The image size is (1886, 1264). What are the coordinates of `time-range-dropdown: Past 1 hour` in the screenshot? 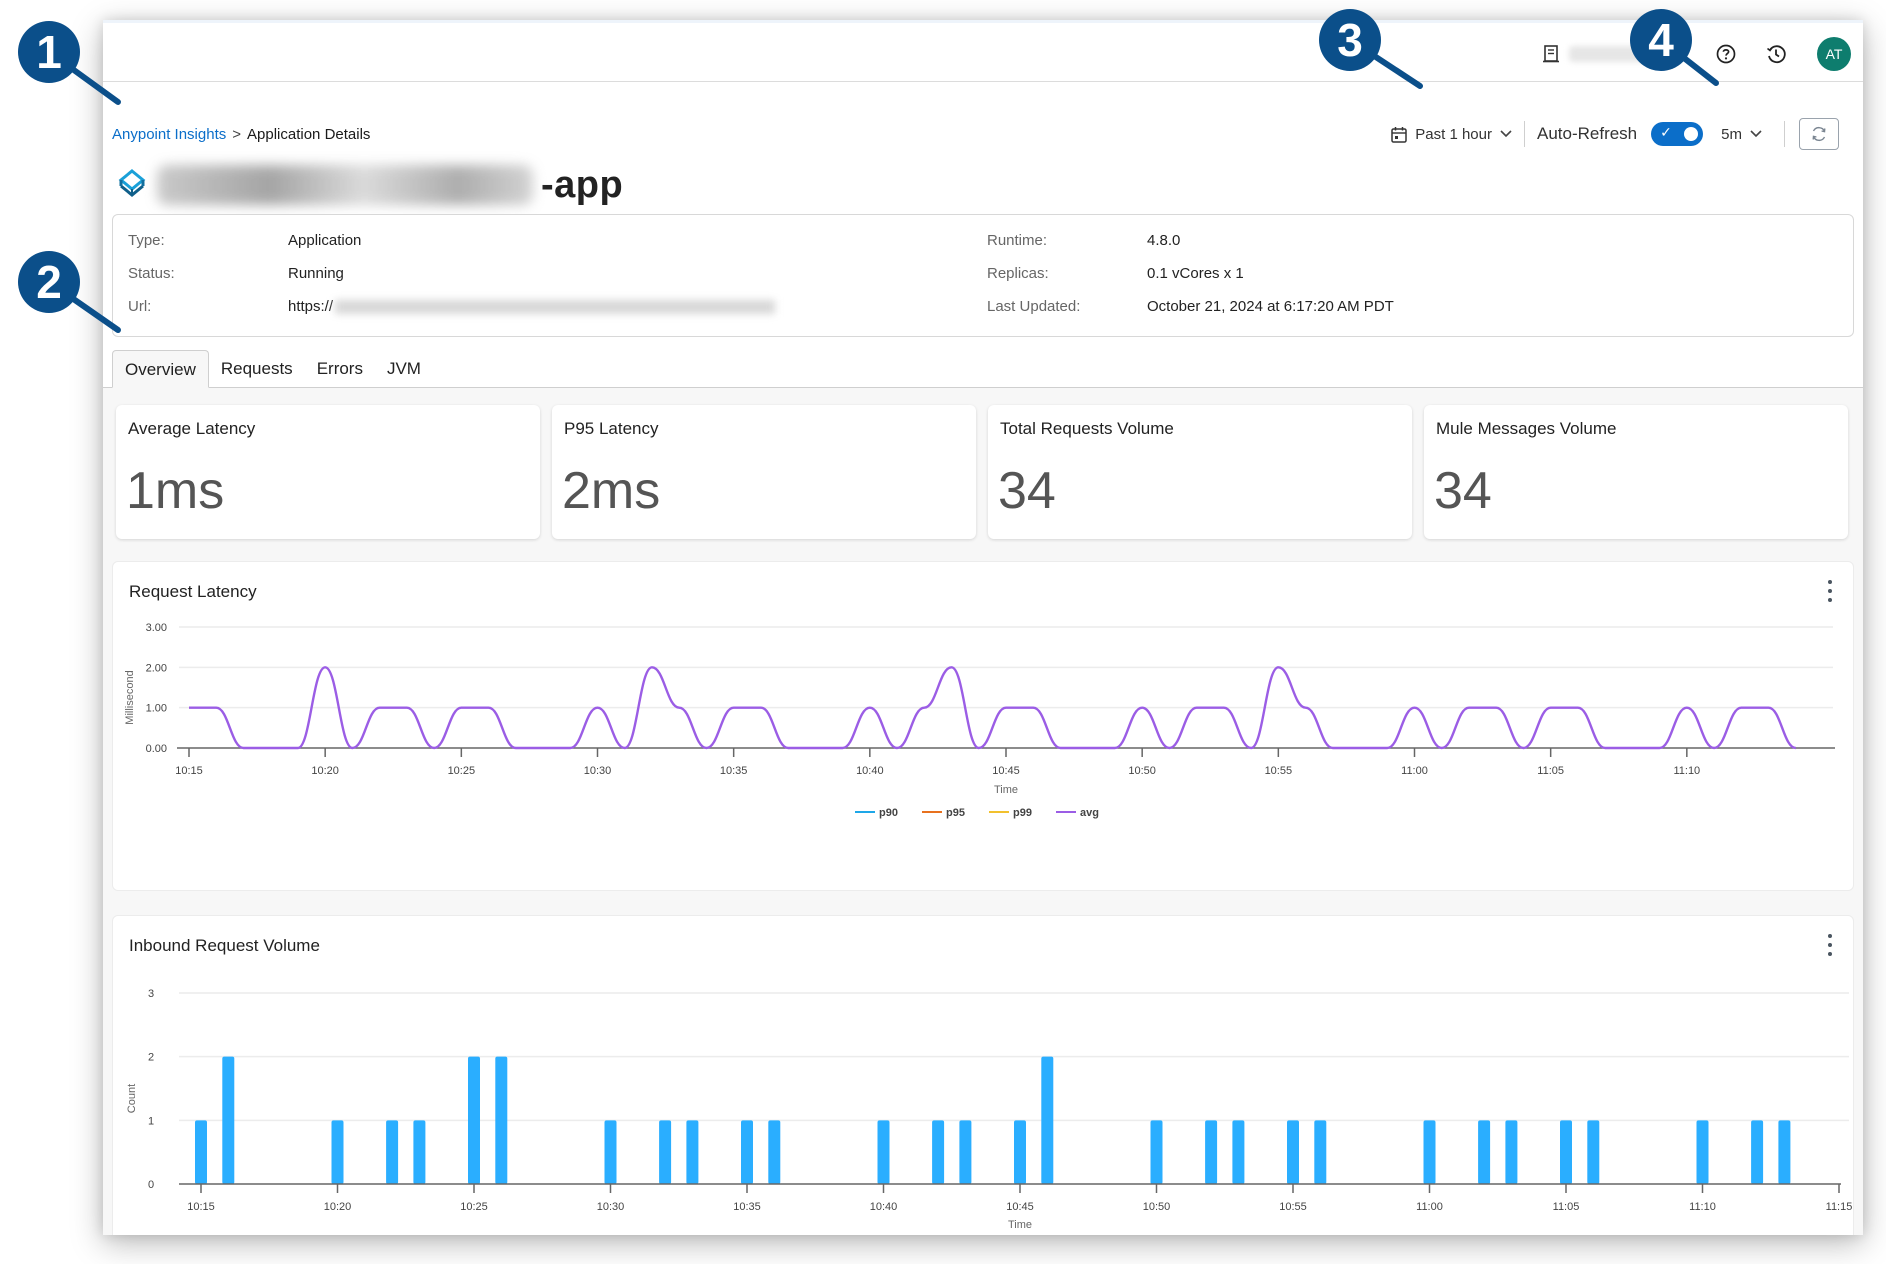 It's located at (1451, 134).